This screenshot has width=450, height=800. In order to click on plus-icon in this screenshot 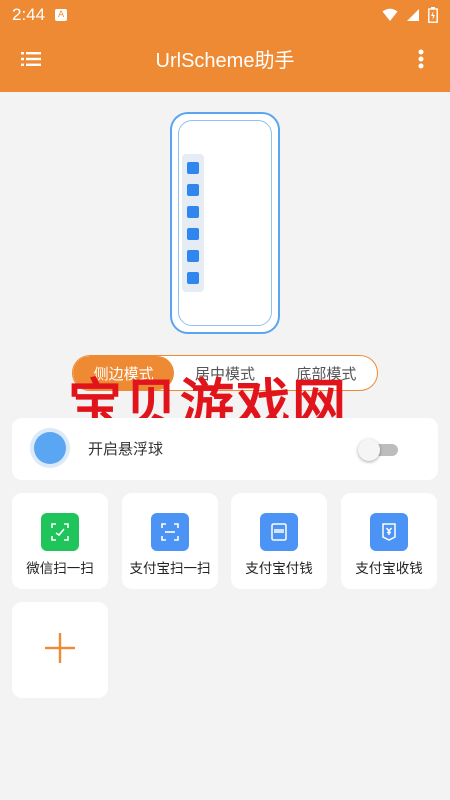, I will do `click(60, 650)`.